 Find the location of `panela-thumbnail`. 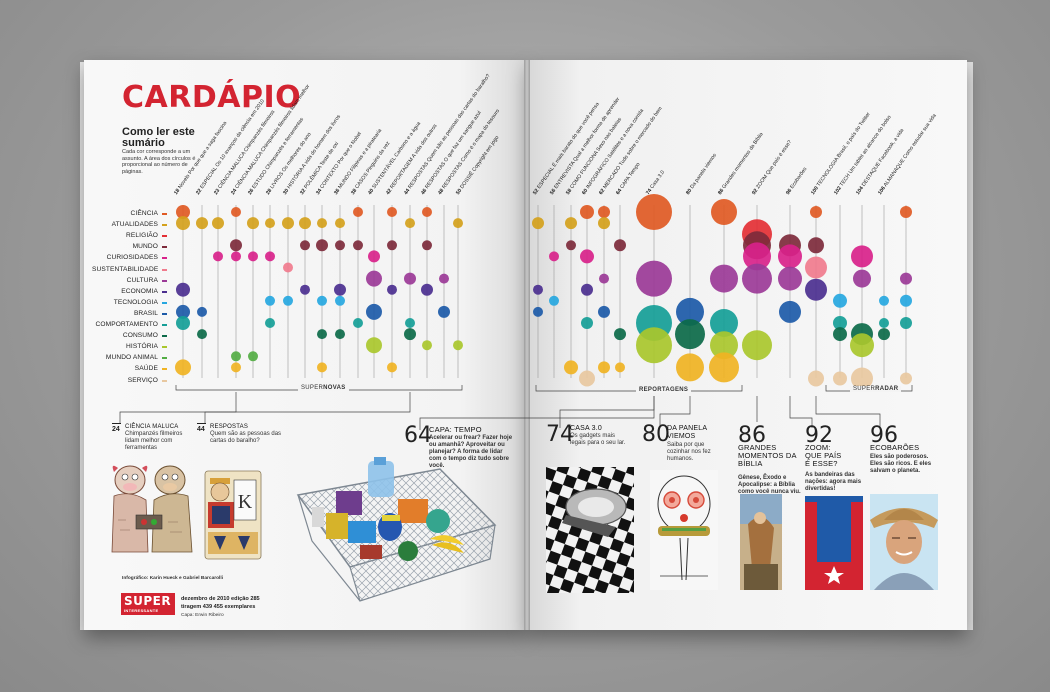

panela-thumbnail is located at coordinates (684, 530).